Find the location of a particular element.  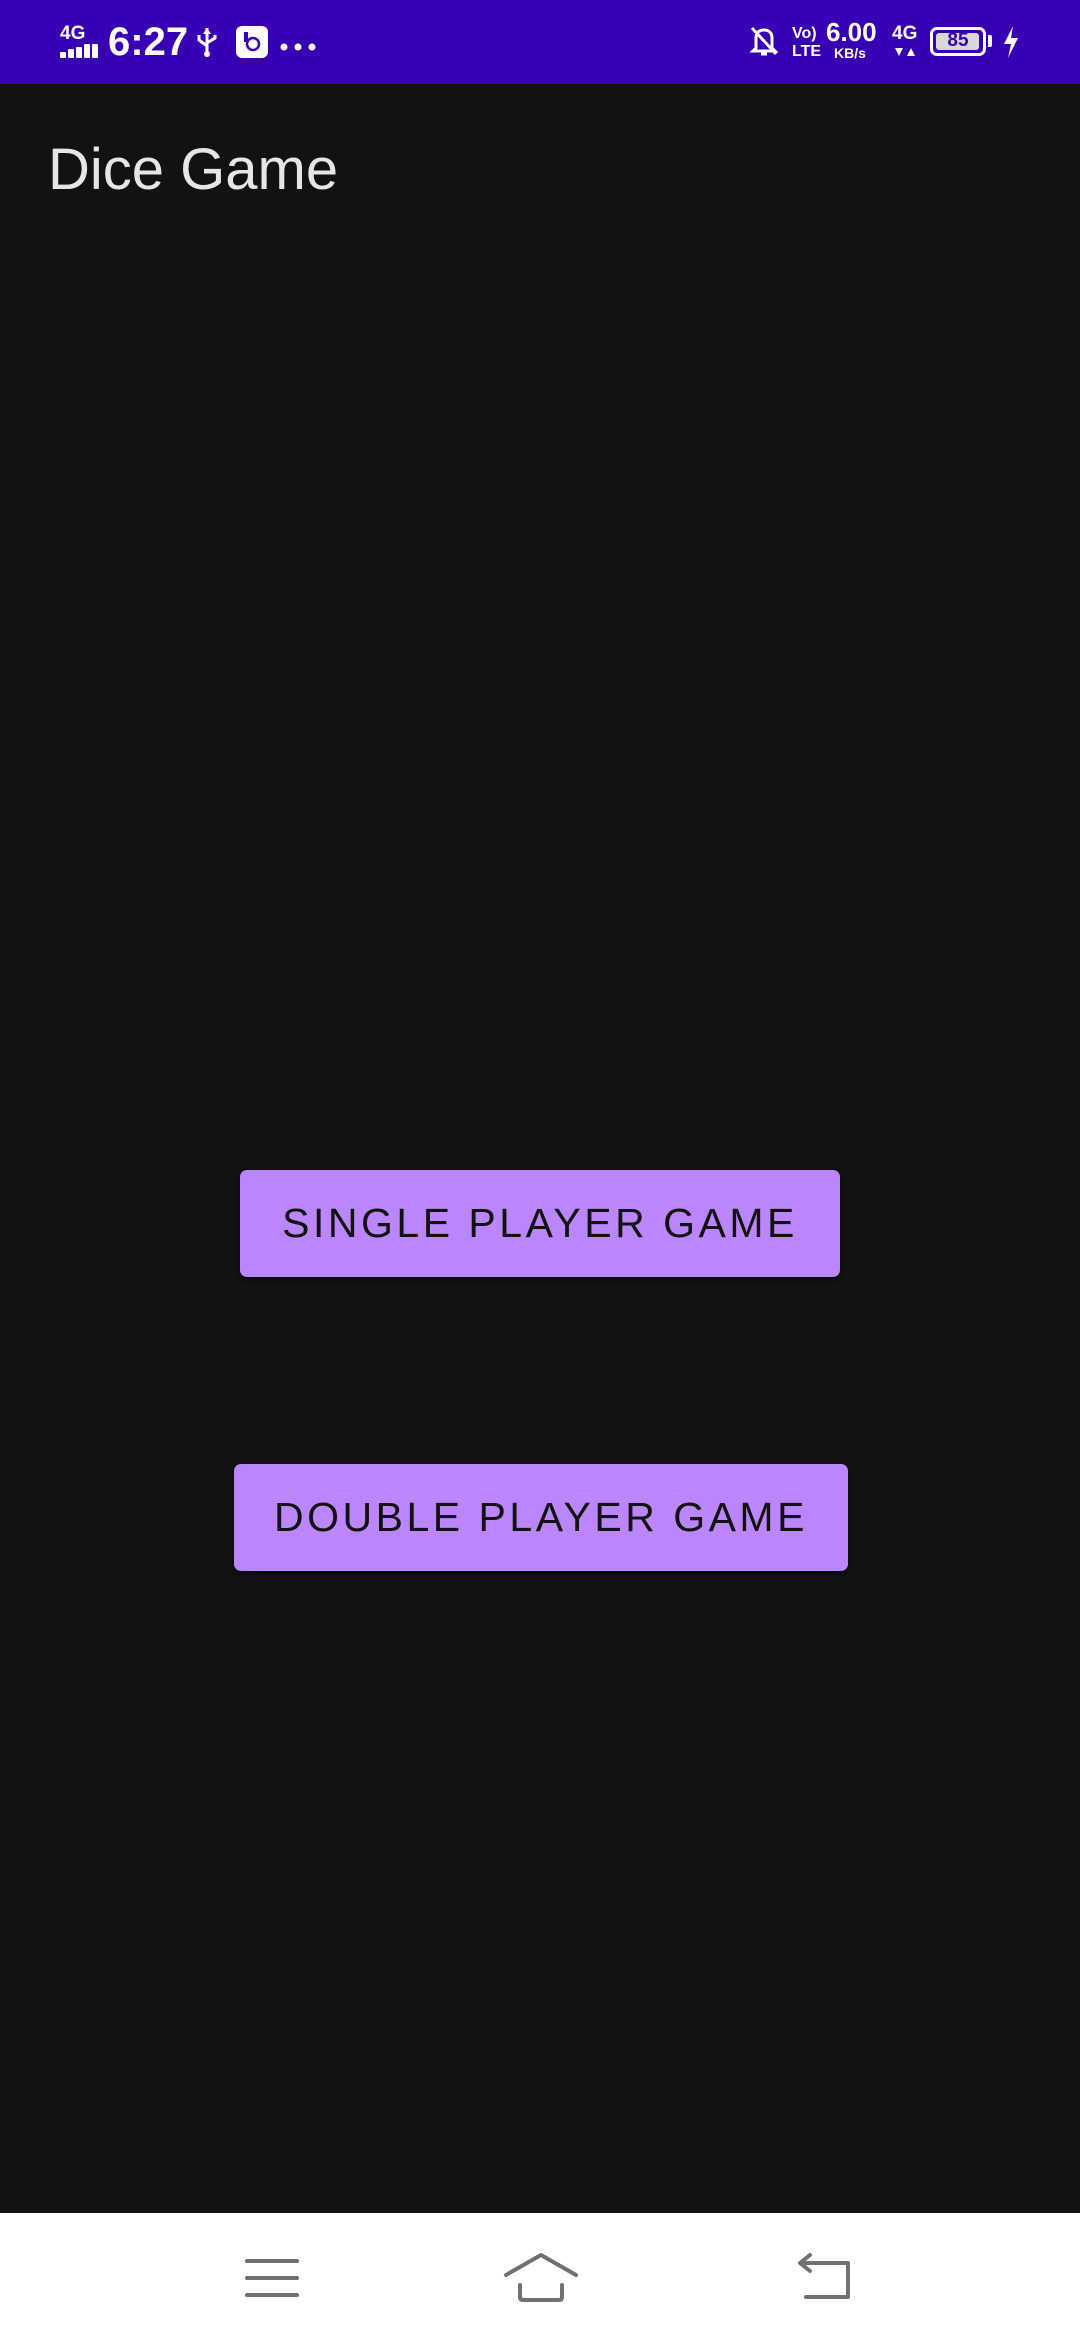

single-player-game-button: SINGLE PLAYER GAME is located at coordinates (540, 1223).